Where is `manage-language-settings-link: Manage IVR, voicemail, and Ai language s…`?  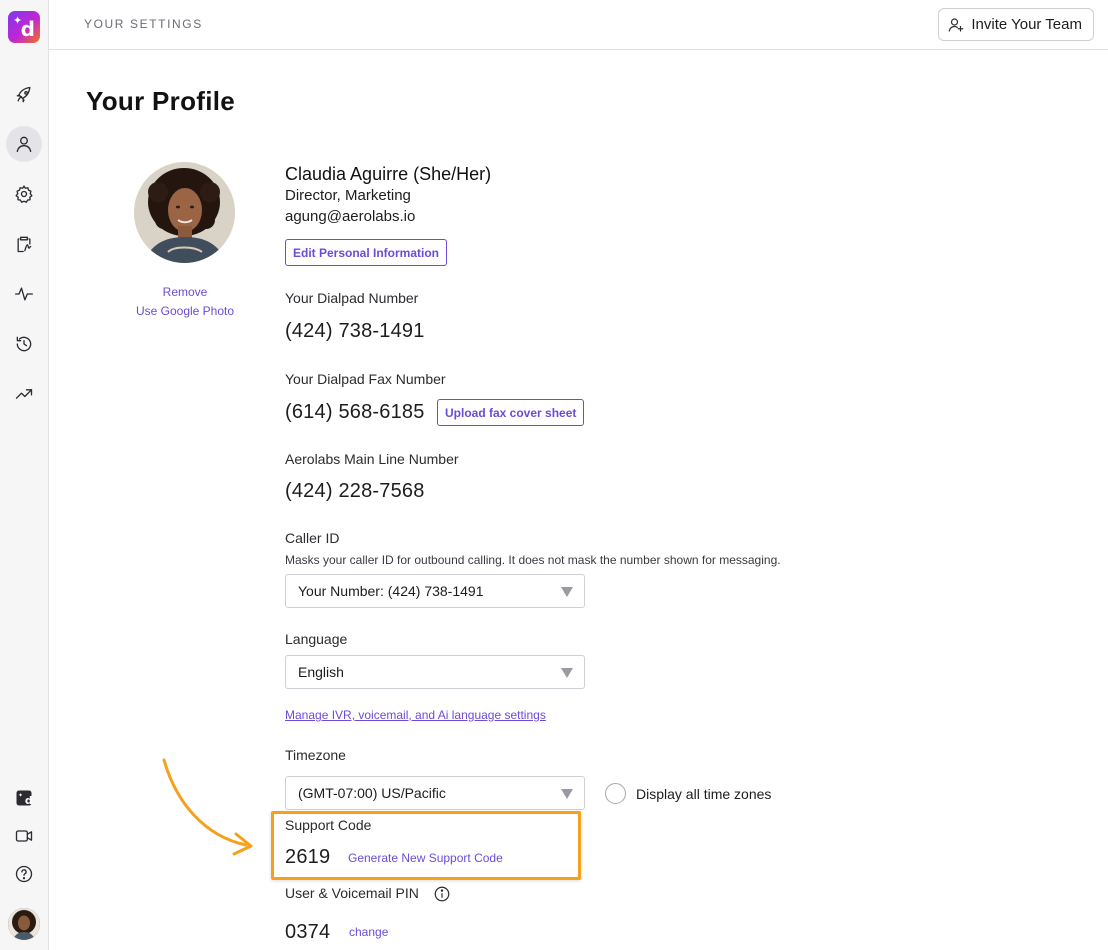
manage-language-settings-link: Manage IVR, voicemail, and Ai language s… is located at coordinates (415, 715).